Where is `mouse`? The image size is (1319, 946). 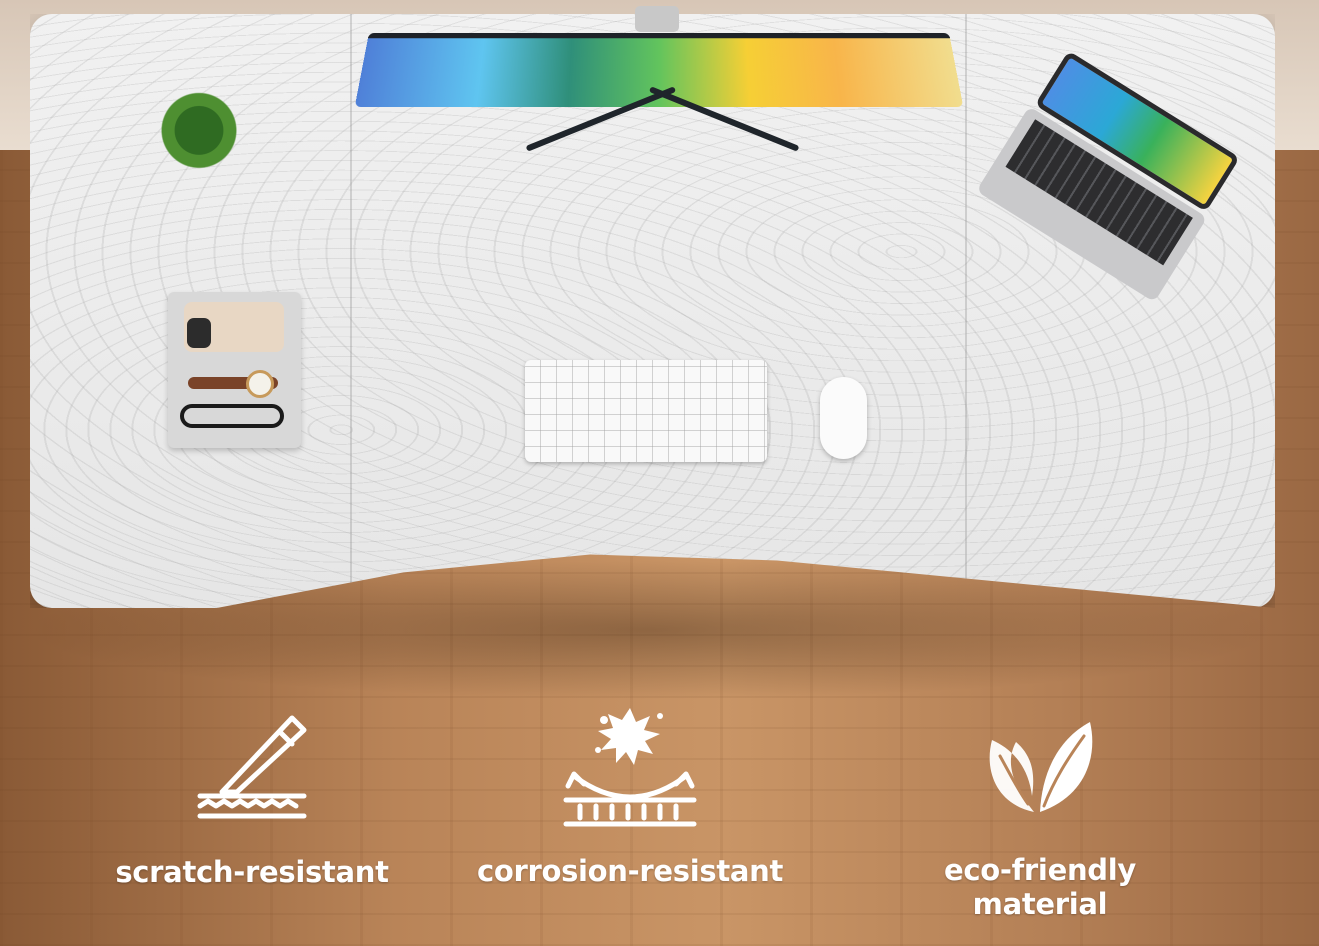
mouse is located at coordinates (843, 418).